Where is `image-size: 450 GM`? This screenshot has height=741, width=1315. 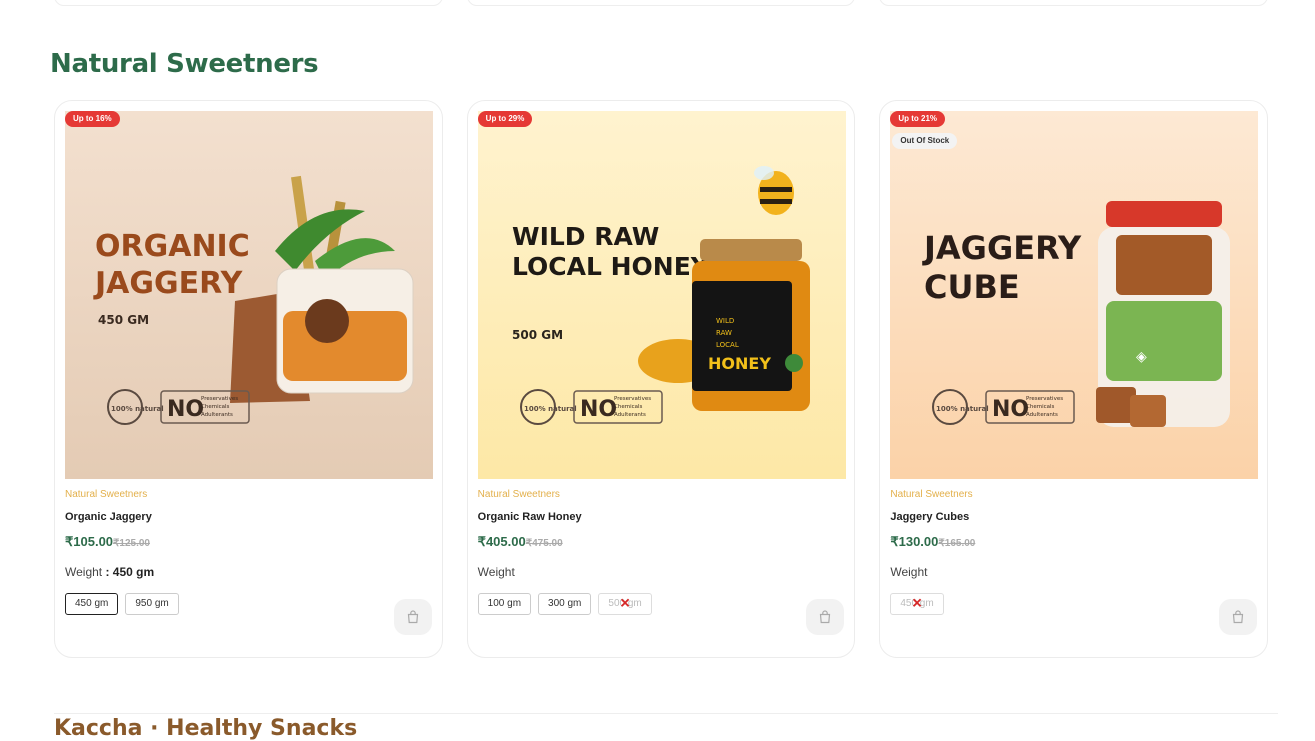 image-size: 450 GM is located at coordinates (123, 320).